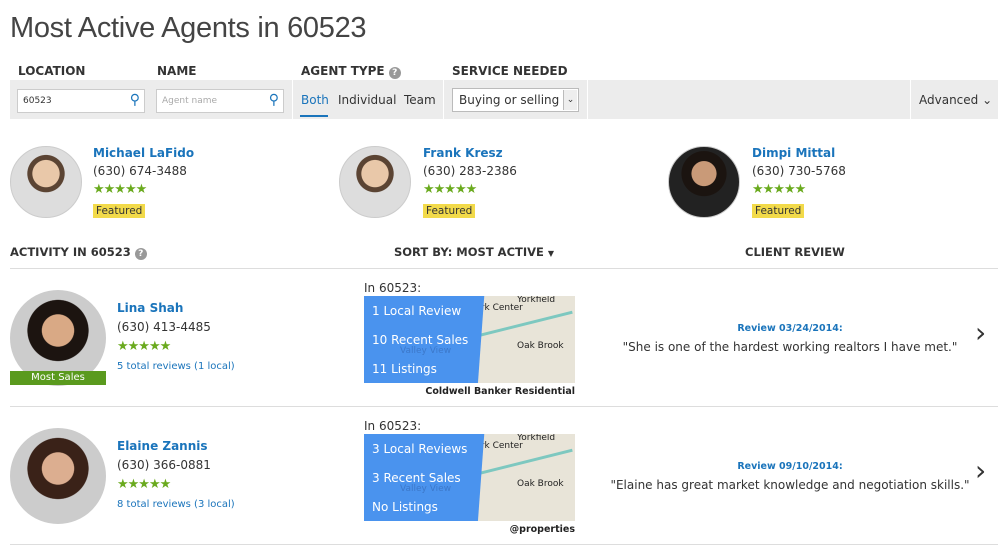  What do you see at coordinates (70, 252) in the screenshot?
I see `activity-text: ACTIVITY IN 60523` at bounding box center [70, 252].